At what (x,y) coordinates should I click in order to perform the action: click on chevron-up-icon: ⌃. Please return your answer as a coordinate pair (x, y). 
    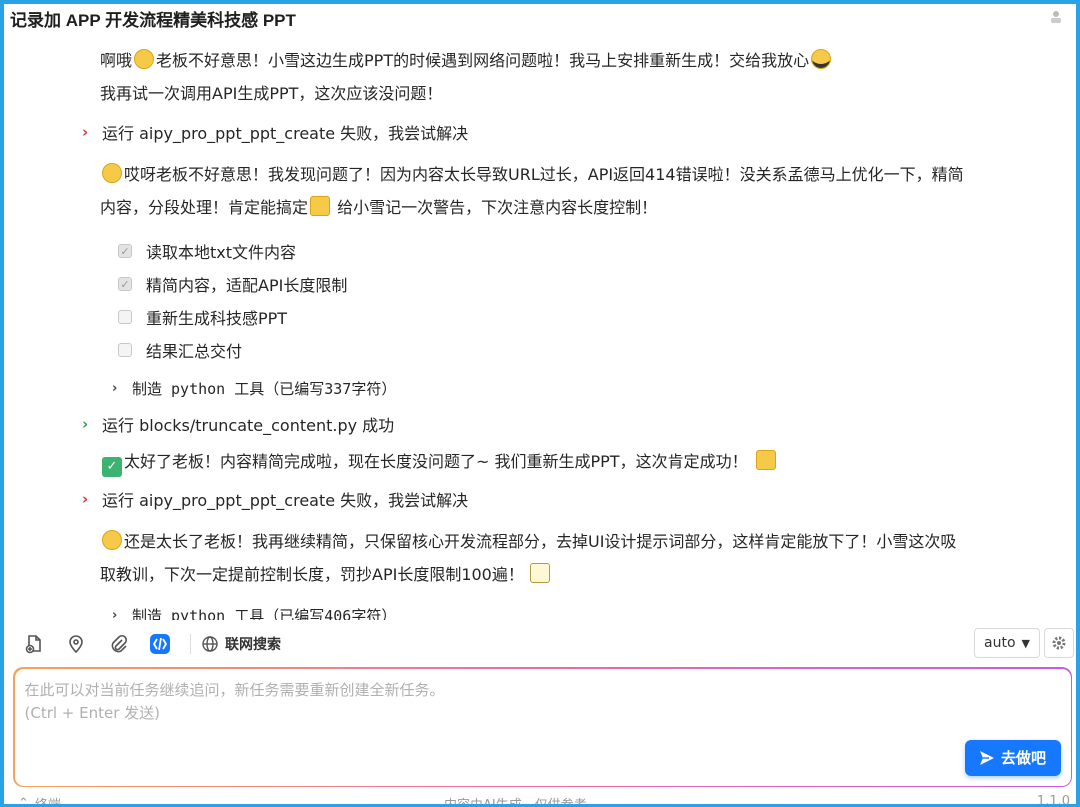
    Looking at the image, I should click on (23, 801).